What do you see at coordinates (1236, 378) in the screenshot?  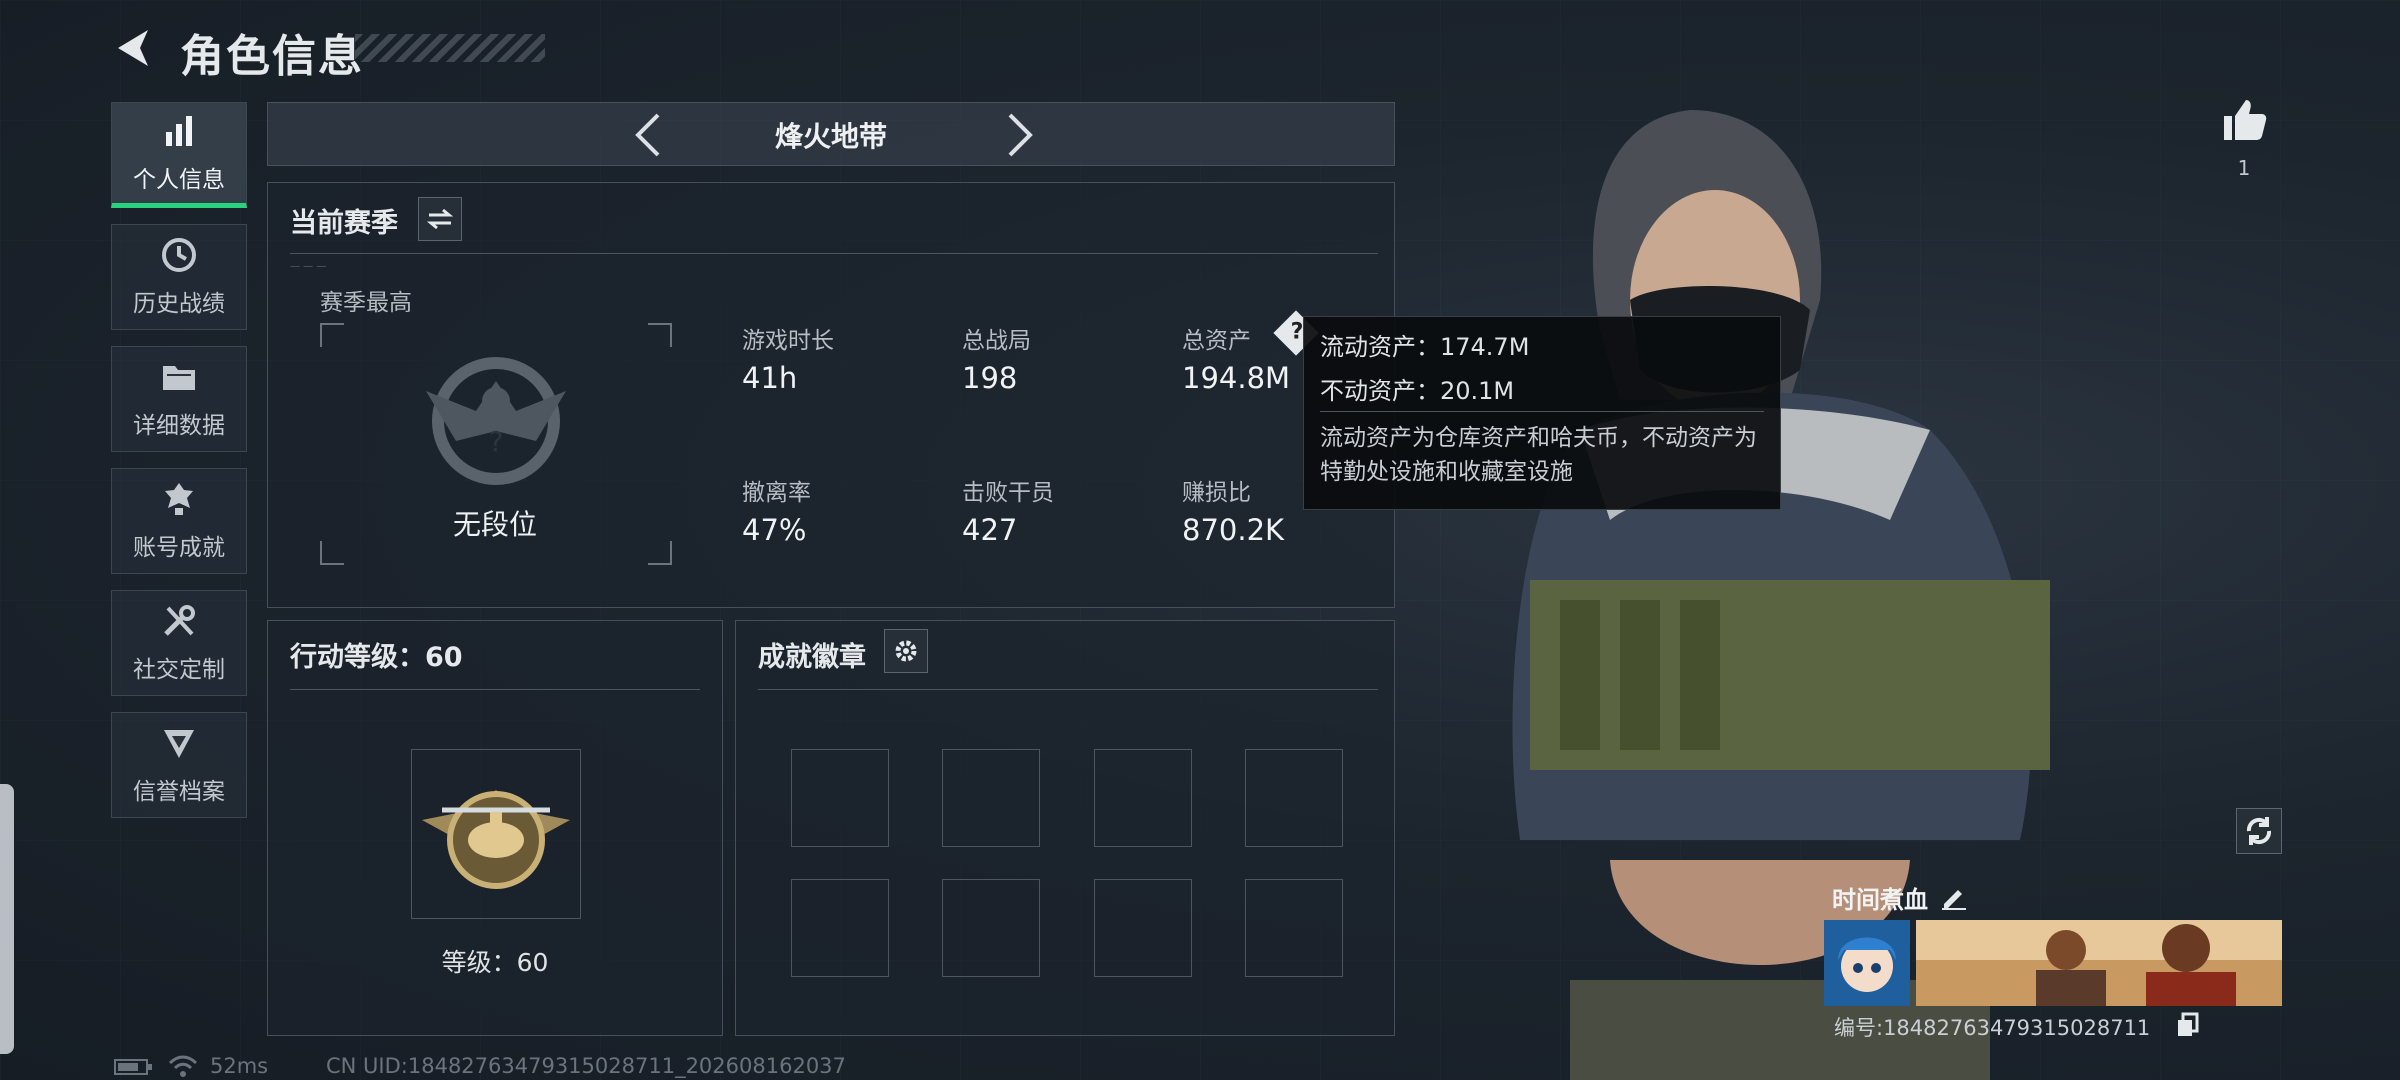 I see `stat-value: 194.8M` at bounding box center [1236, 378].